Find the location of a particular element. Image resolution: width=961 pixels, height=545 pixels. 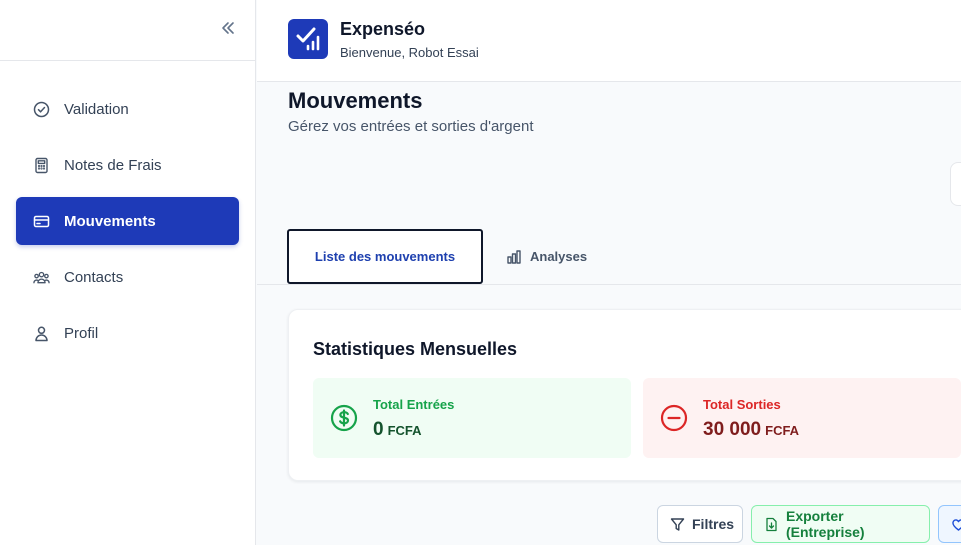

total-income-stat: Total Entrées 0 FCFA is located at coordinates (472, 418).